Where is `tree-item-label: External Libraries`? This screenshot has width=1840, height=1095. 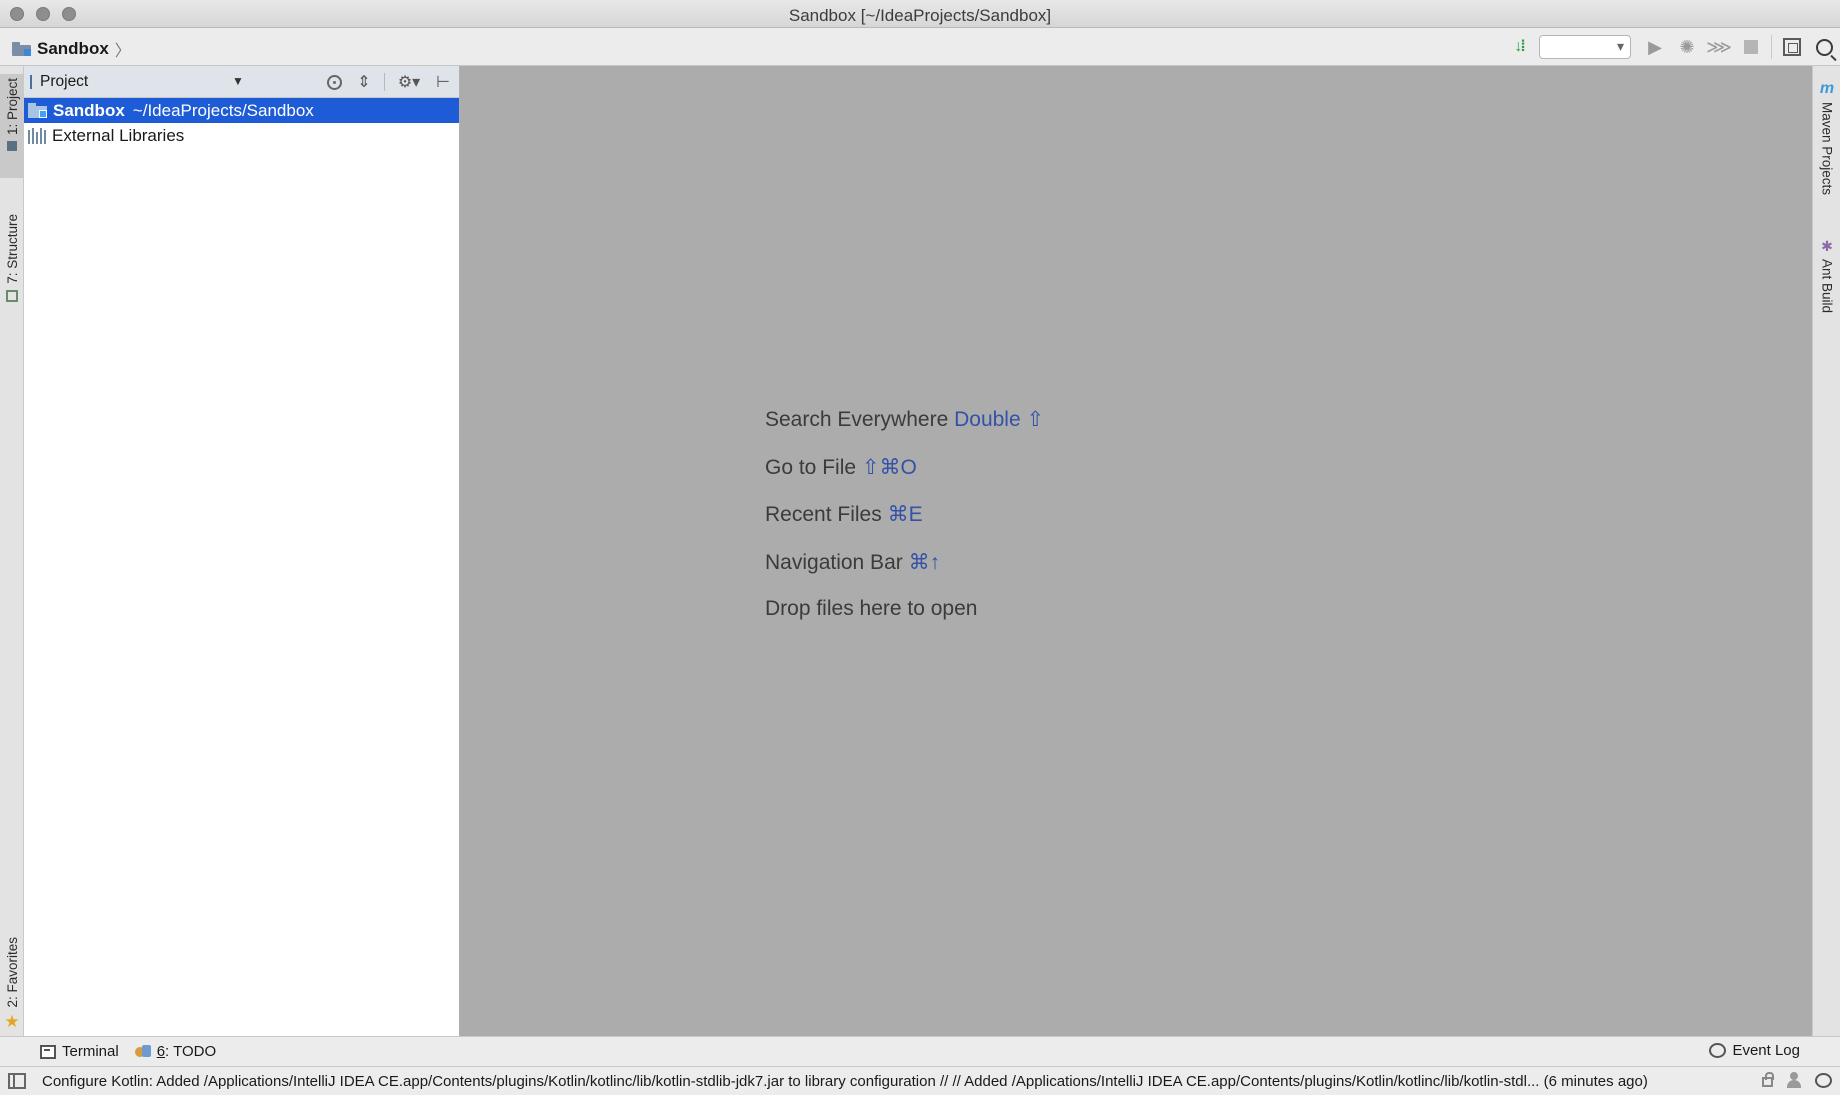
tree-item-label: External Libraries is located at coordinates (118, 135).